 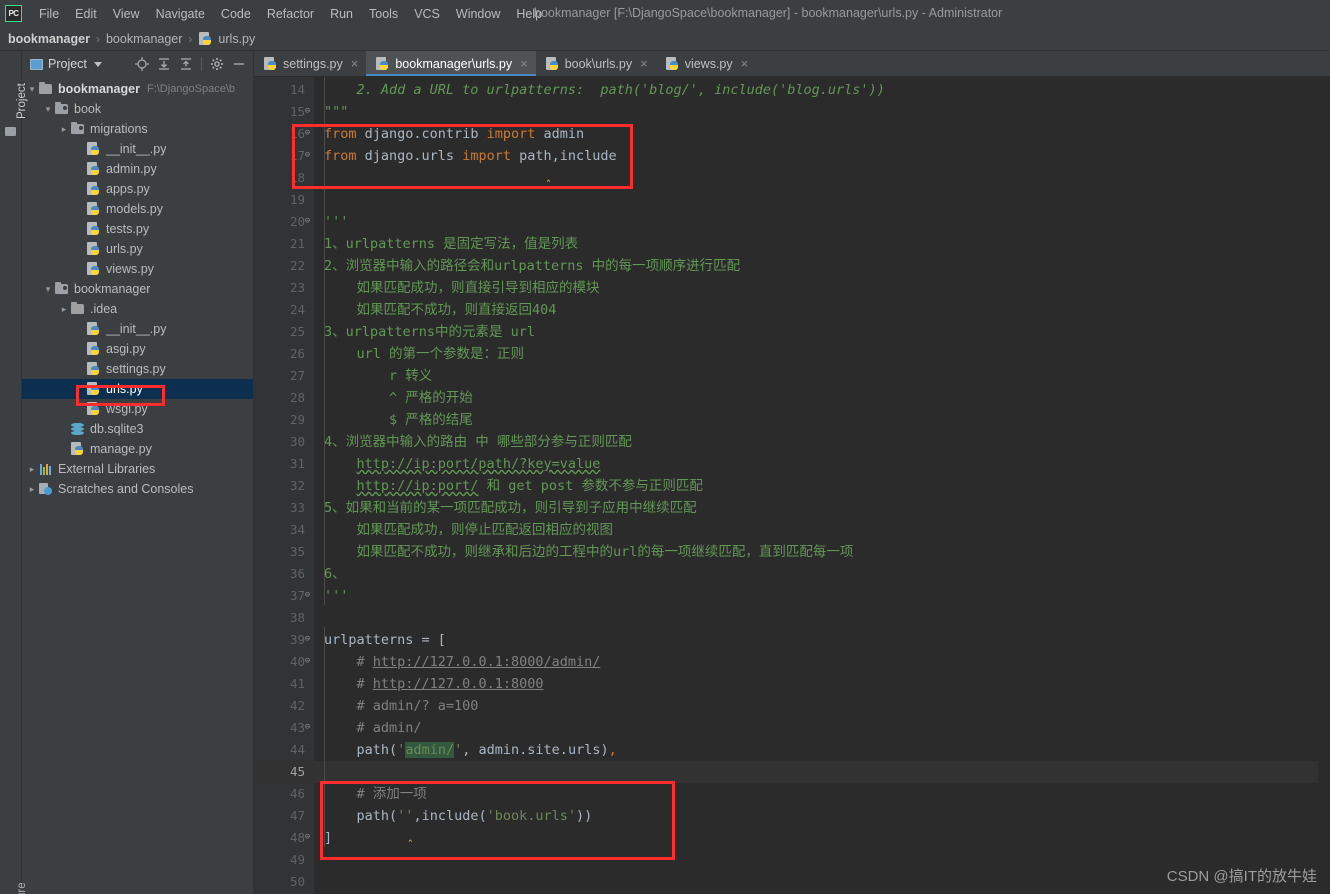 I want to click on line-number-31: 31, so click(x=284, y=464).